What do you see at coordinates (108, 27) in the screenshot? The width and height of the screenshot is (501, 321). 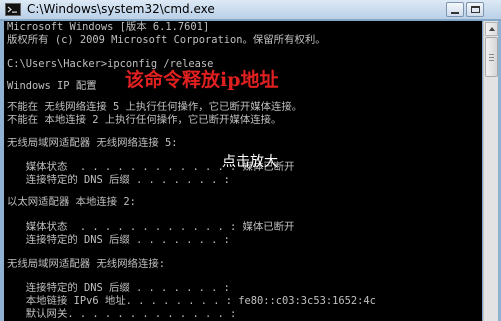 I see `console-line: Microsoft Windows [版本 6.1.7601]` at bounding box center [108, 27].